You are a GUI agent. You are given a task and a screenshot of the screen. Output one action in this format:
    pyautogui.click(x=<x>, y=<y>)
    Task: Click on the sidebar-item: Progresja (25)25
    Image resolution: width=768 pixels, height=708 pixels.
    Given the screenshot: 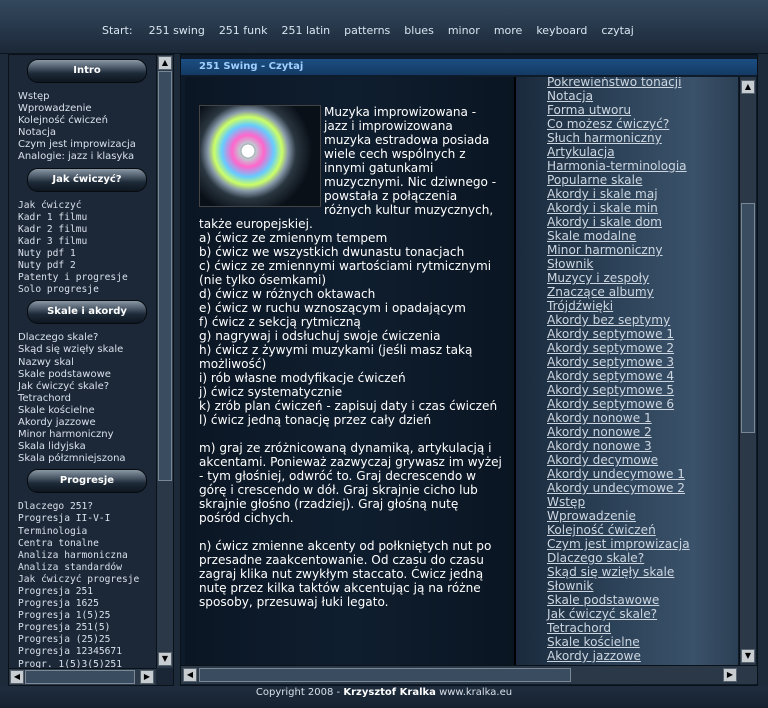 What is the action you would take?
    pyautogui.click(x=87, y=640)
    